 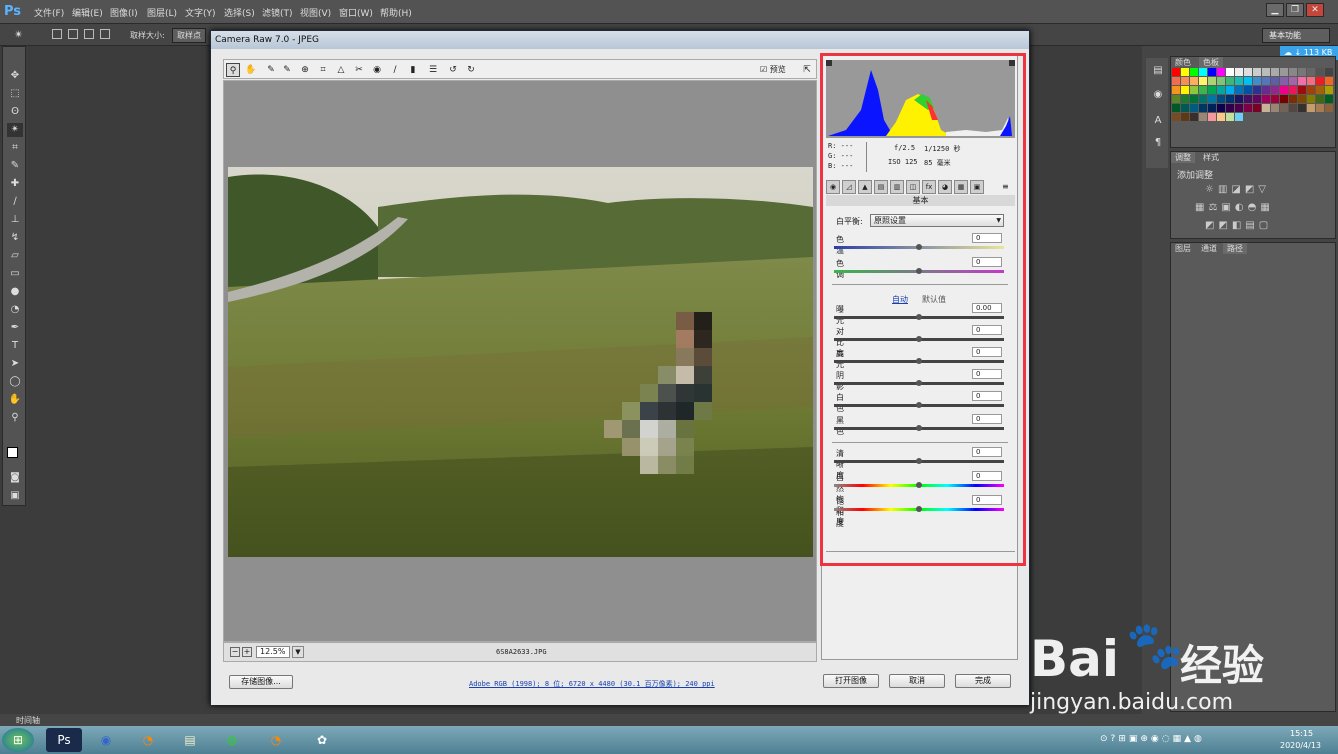 What do you see at coordinates (232, 740) in the screenshot?
I see `wechat-task-icon: ◍` at bounding box center [232, 740].